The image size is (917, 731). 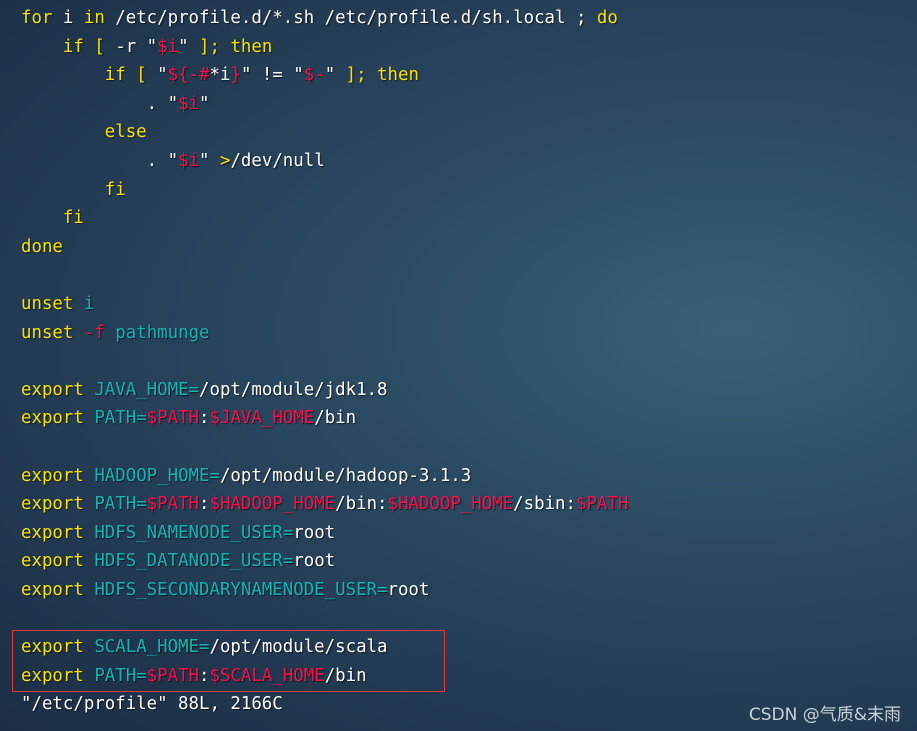 What do you see at coordinates (314, 75) in the screenshot?
I see `code-token: $-` at bounding box center [314, 75].